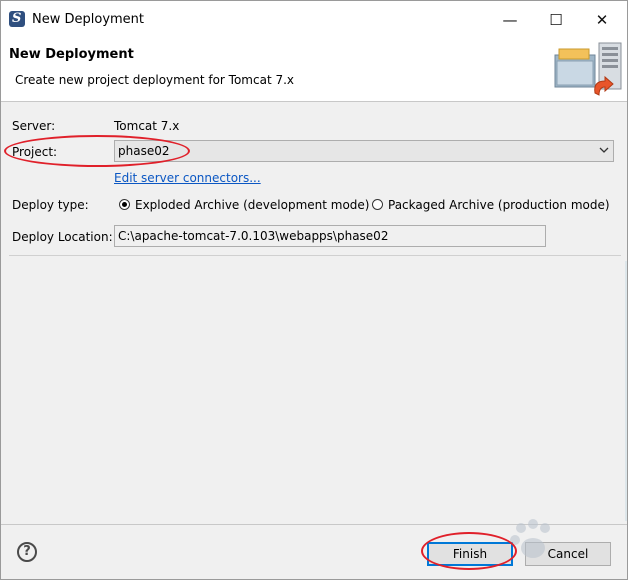  What do you see at coordinates (602, 20) in the screenshot?
I see `close-button: ✕` at bounding box center [602, 20].